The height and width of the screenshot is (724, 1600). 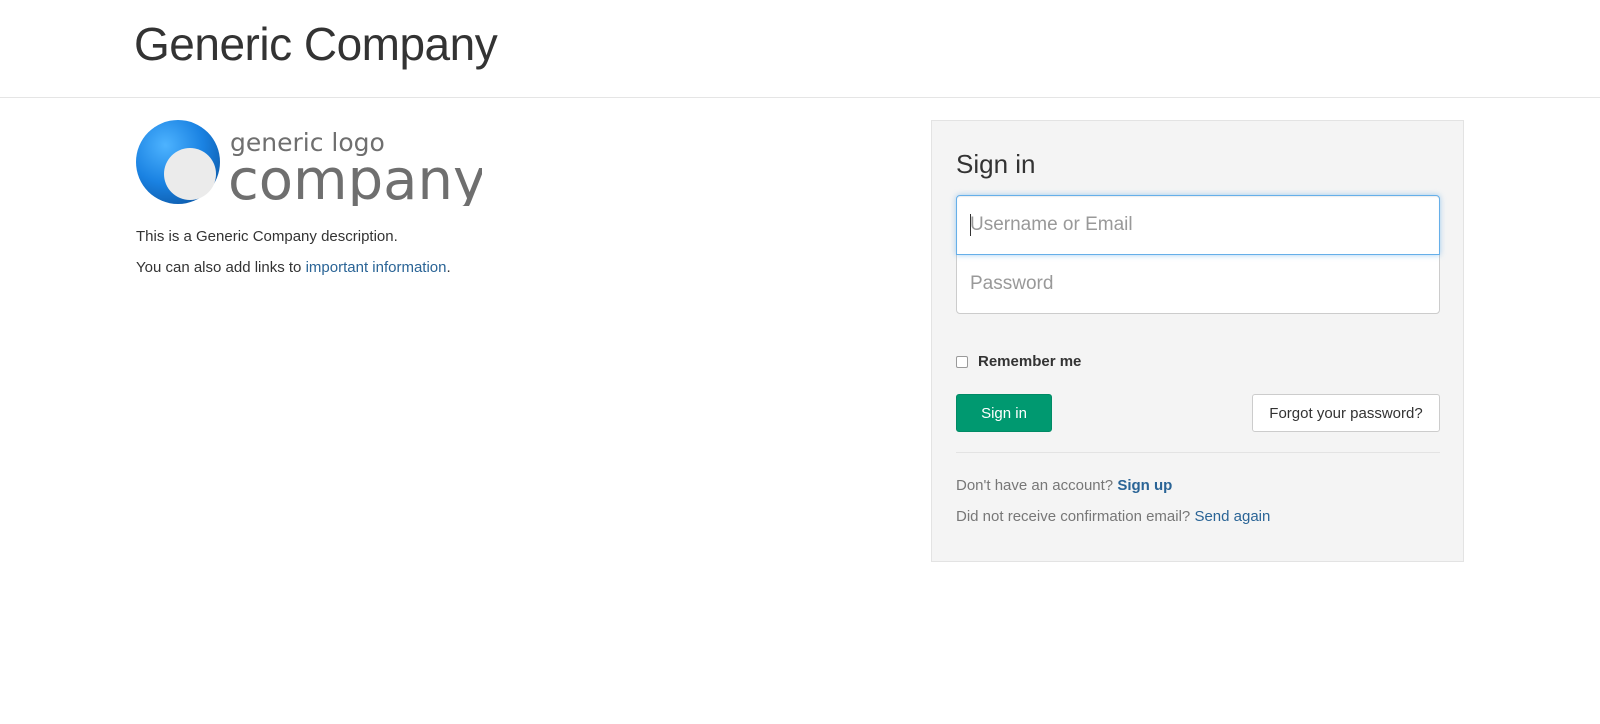 What do you see at coordinates (190, 174) in the screenshot?
I see `logo-inner-circle` at bounding box center [190, 174].